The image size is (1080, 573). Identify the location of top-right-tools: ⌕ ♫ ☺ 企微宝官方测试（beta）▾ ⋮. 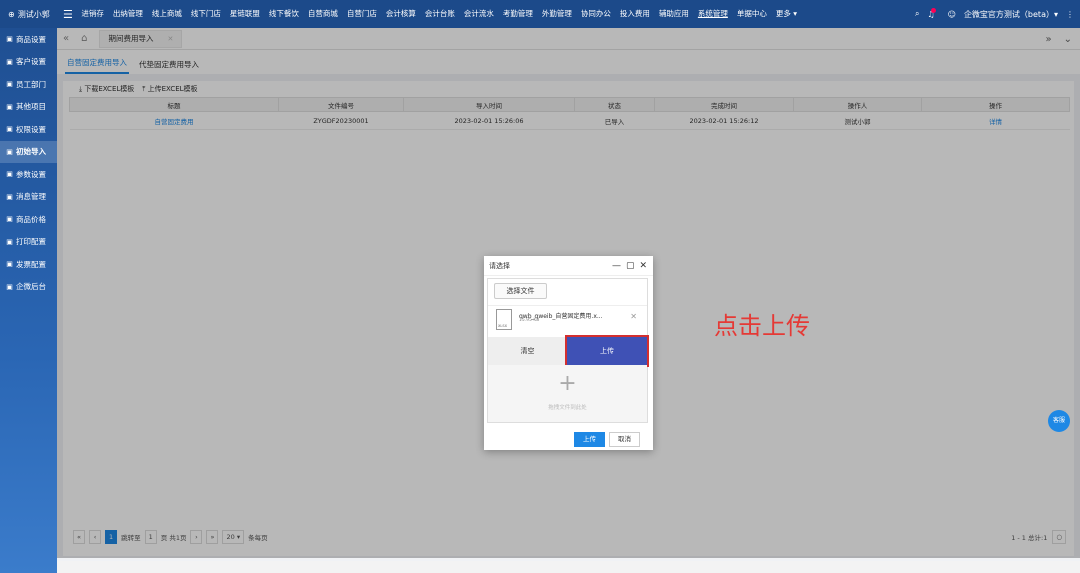
(994, 14).